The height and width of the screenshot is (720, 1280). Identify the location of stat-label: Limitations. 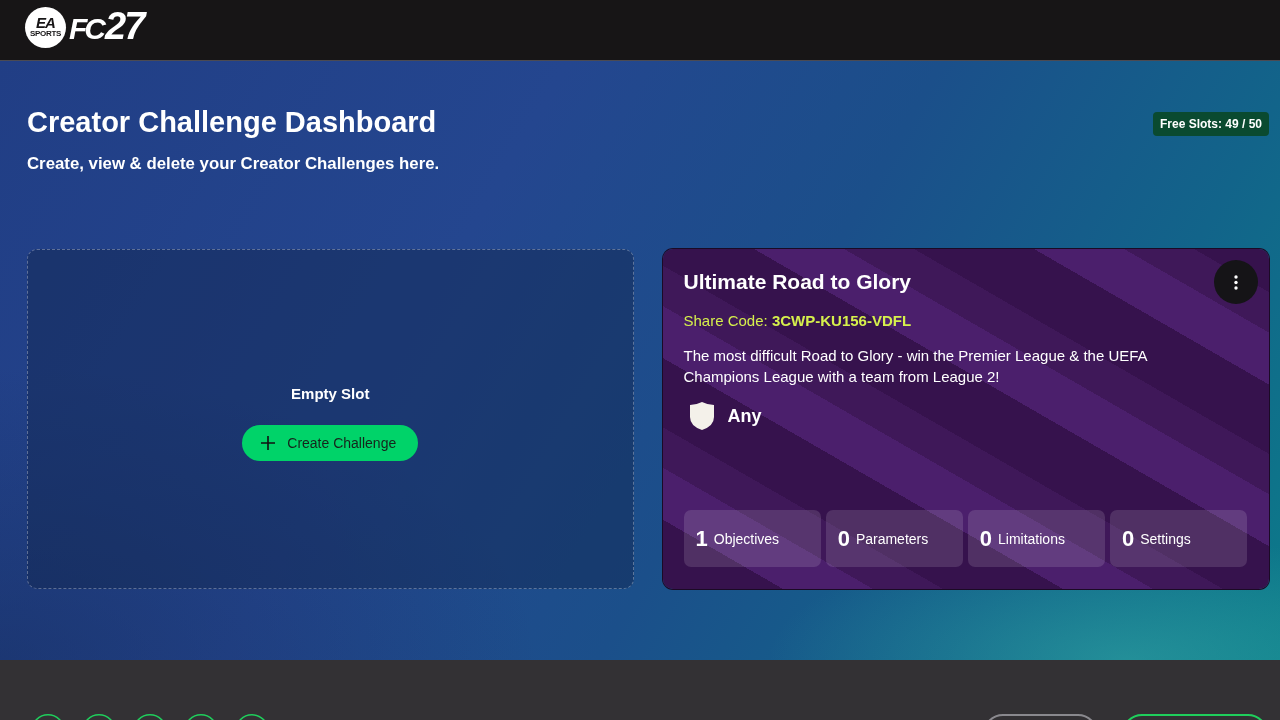
(1031, 538).